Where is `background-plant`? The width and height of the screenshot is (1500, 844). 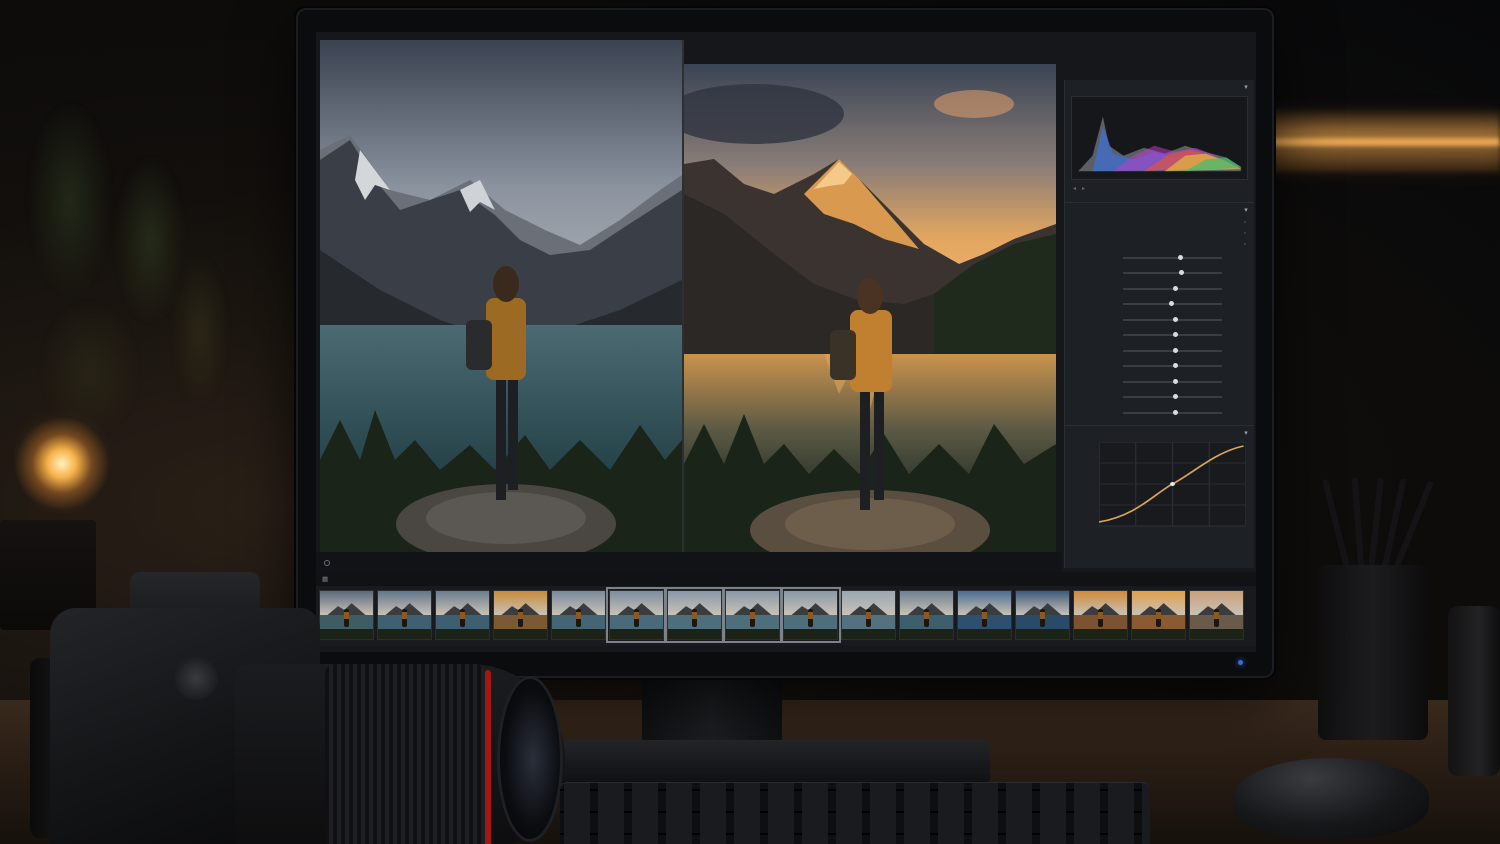 background-plant is located at coordinates (120, 250).